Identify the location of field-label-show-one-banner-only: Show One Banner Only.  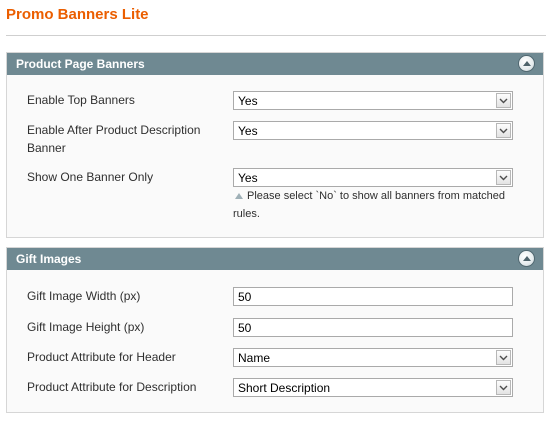
(90, 177).